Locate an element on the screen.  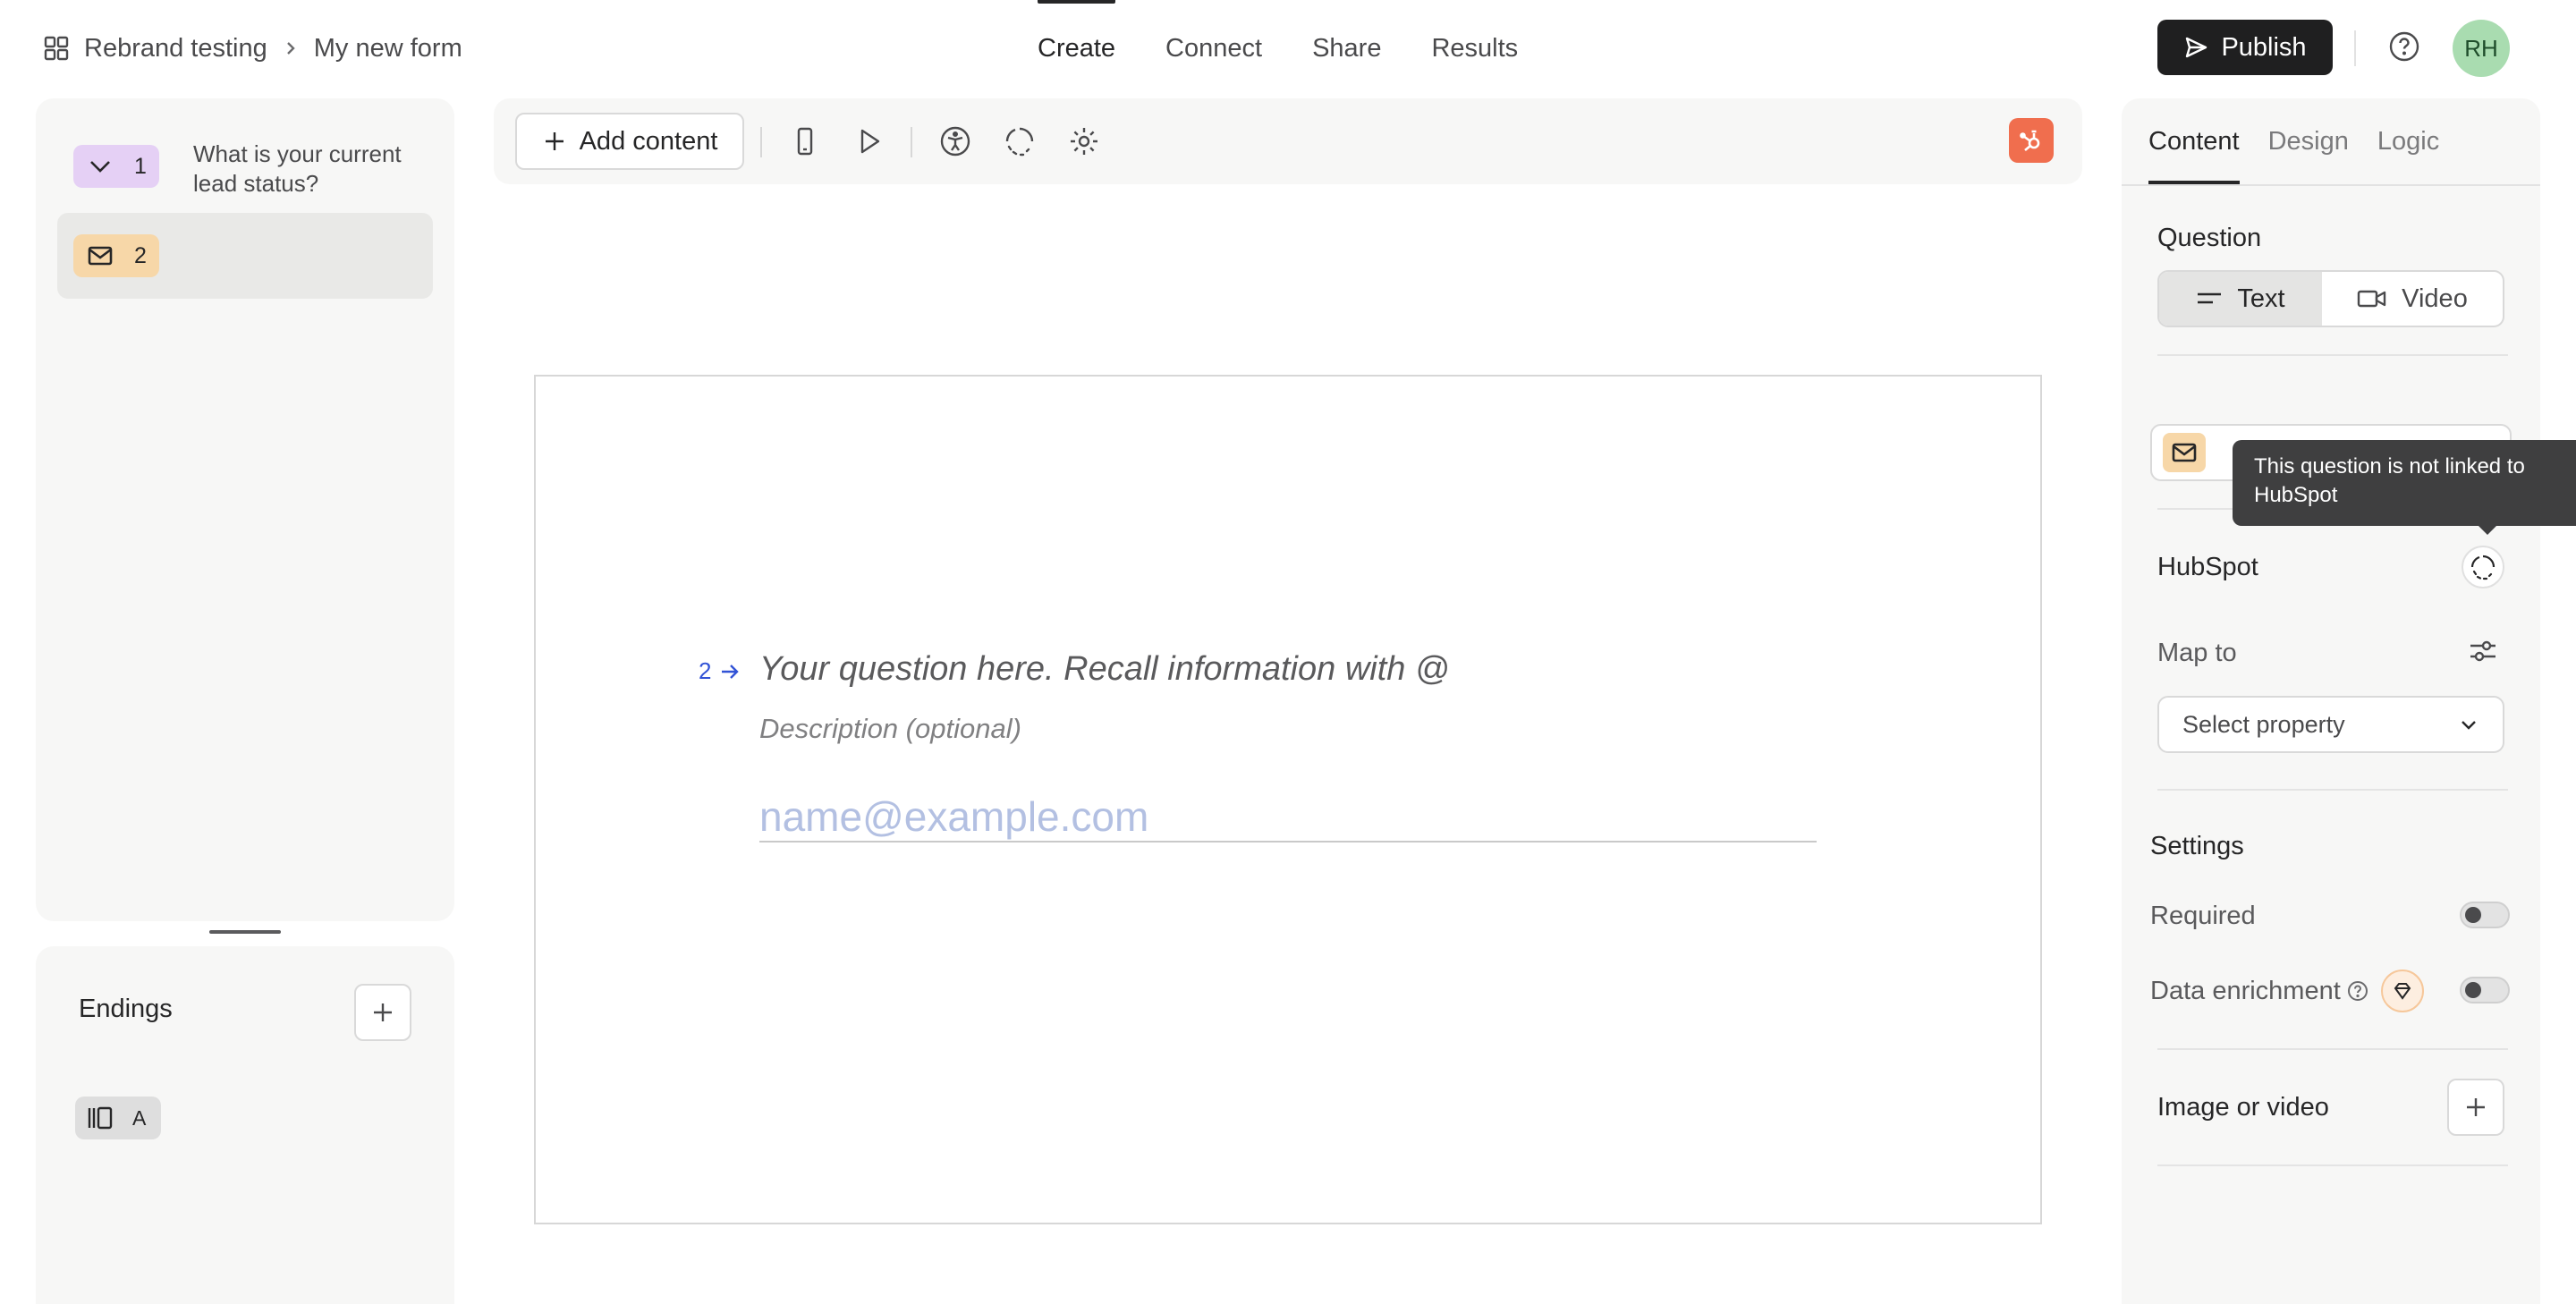
tab-design: Design is located at coordinates (2308, 141).